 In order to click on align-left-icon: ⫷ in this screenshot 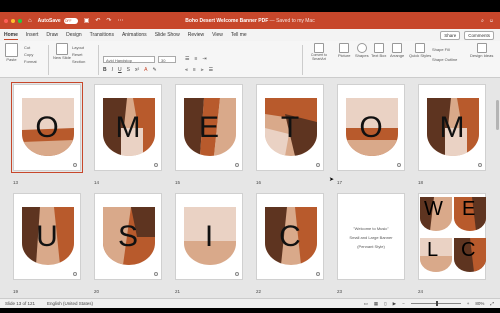, I will do `click(186, 70)`.